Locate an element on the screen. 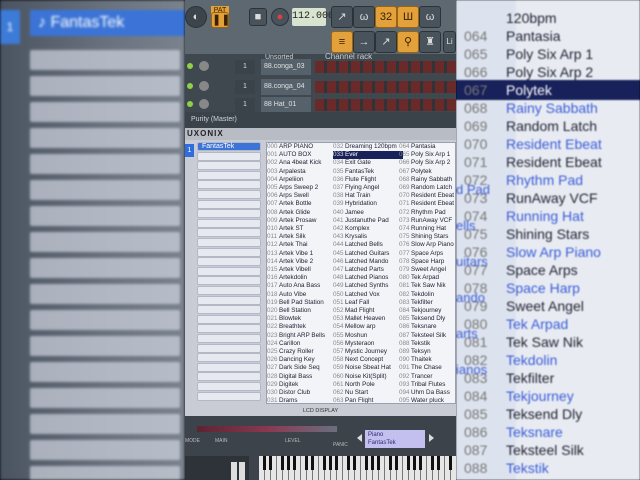  record-button: ● is located at coordinates (280, 17).